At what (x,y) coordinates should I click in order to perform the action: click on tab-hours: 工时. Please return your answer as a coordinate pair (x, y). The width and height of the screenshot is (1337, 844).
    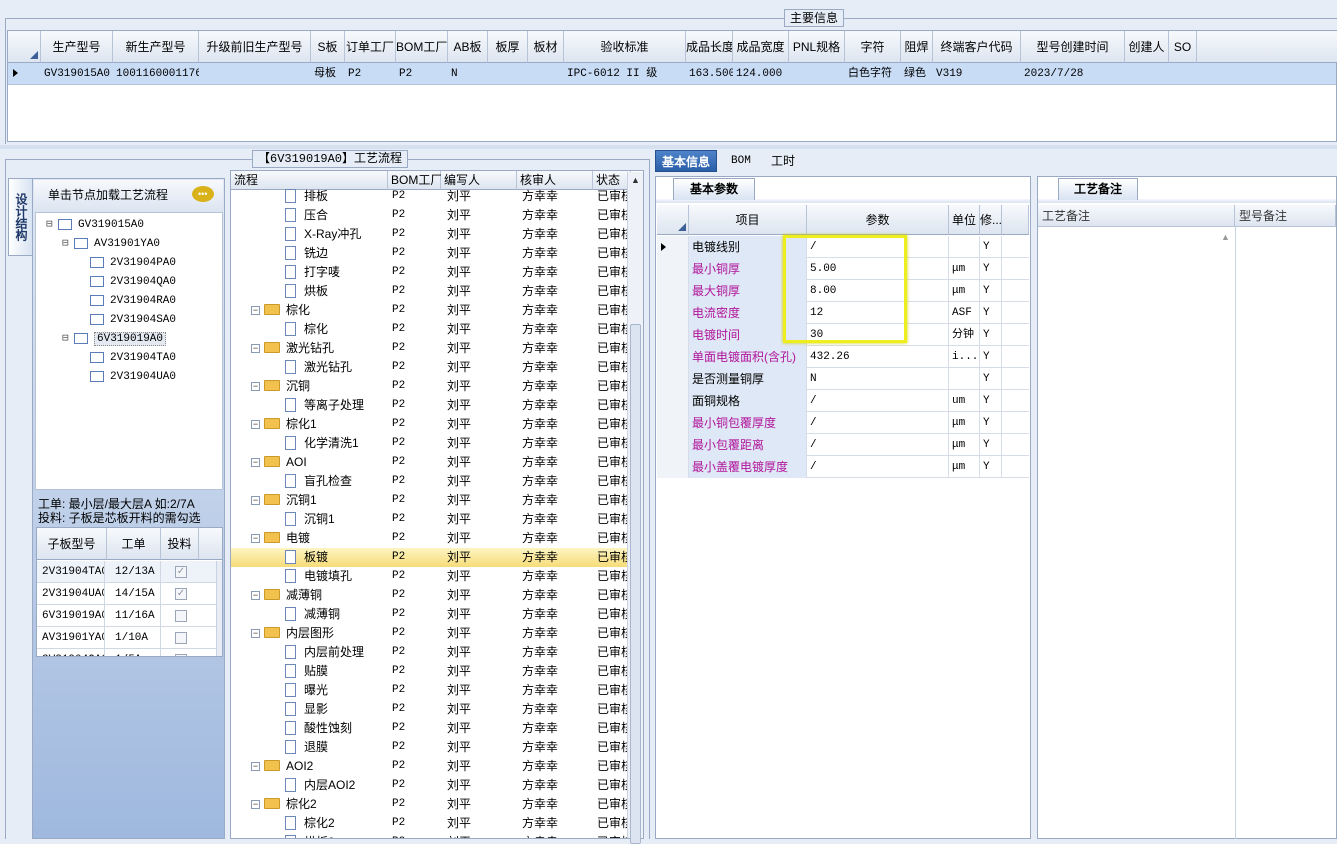
    Looking at the image, I should click on (783, 161).